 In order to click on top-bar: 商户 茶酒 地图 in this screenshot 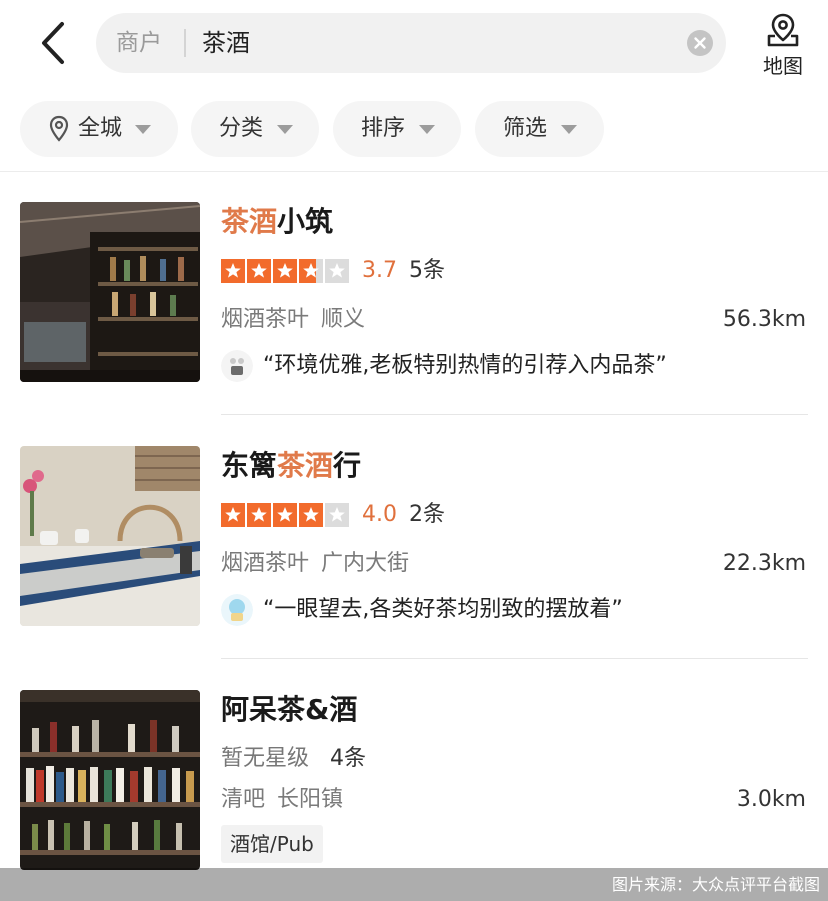, I will do `click(414, 44)`.